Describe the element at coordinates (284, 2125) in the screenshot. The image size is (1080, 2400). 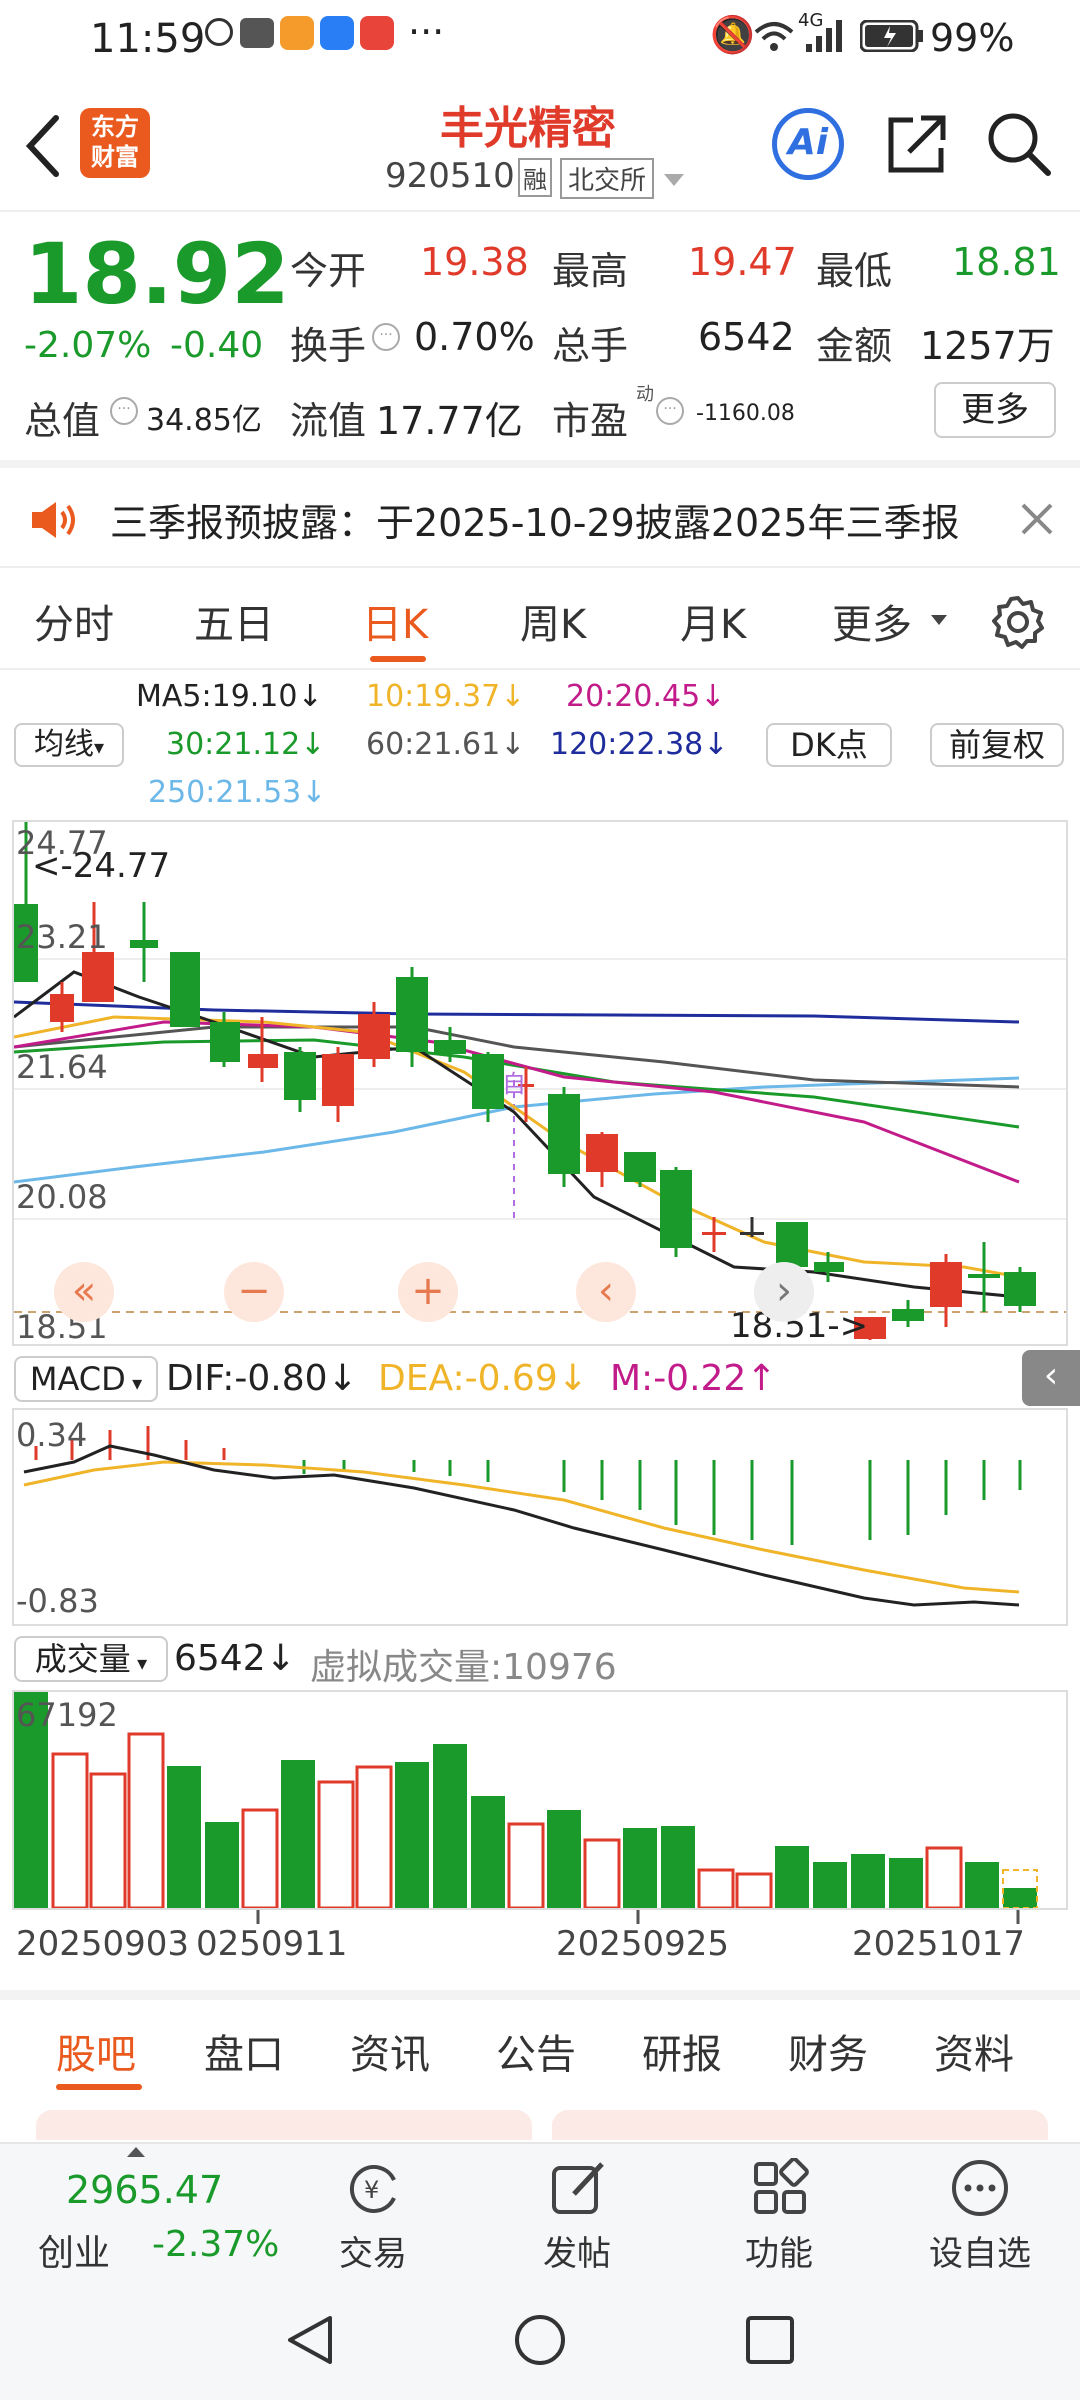
I see `card-preview` at that location.